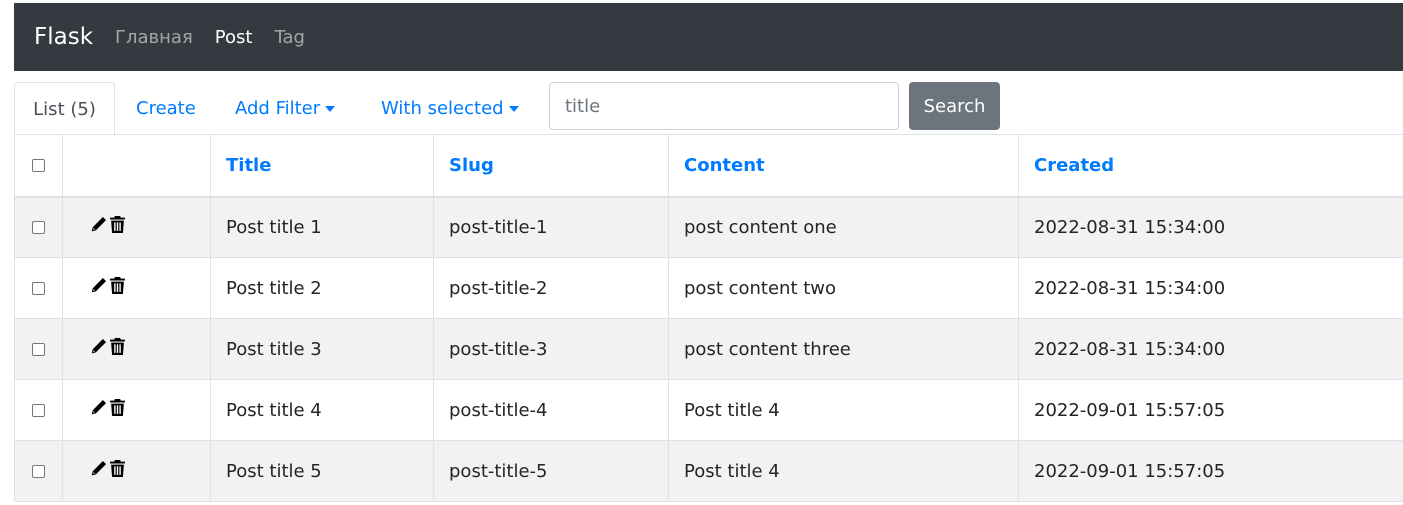  What do you see at coordinates (289, 37) in the screenshot?
I see `nav-link-tag: Tag` at bounding box center [289, 37].